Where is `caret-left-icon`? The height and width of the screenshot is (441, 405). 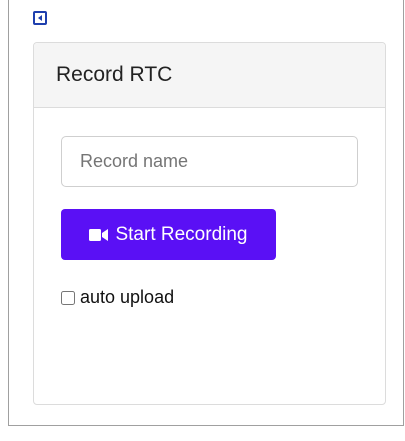 caret-left-icon is located at coordinates (40, 18).